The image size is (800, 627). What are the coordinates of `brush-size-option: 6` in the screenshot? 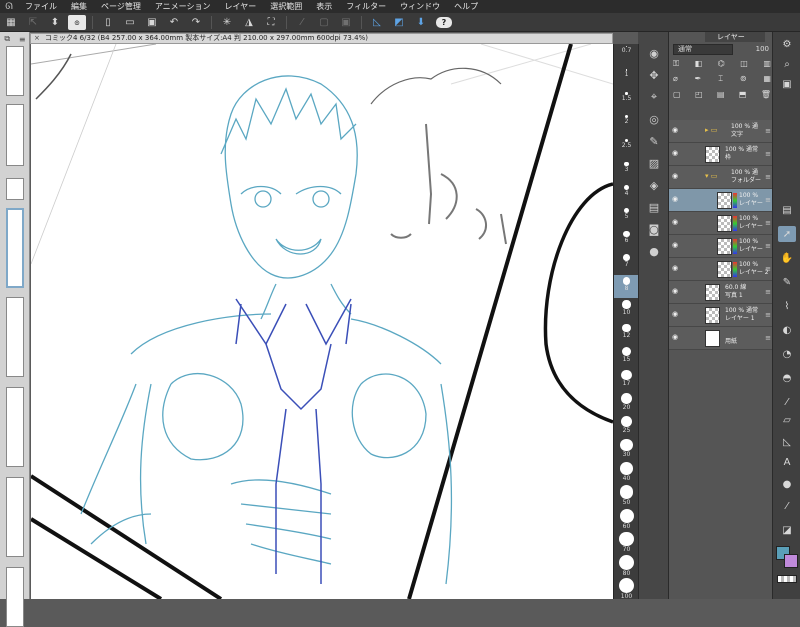 It's located at (626, 240).